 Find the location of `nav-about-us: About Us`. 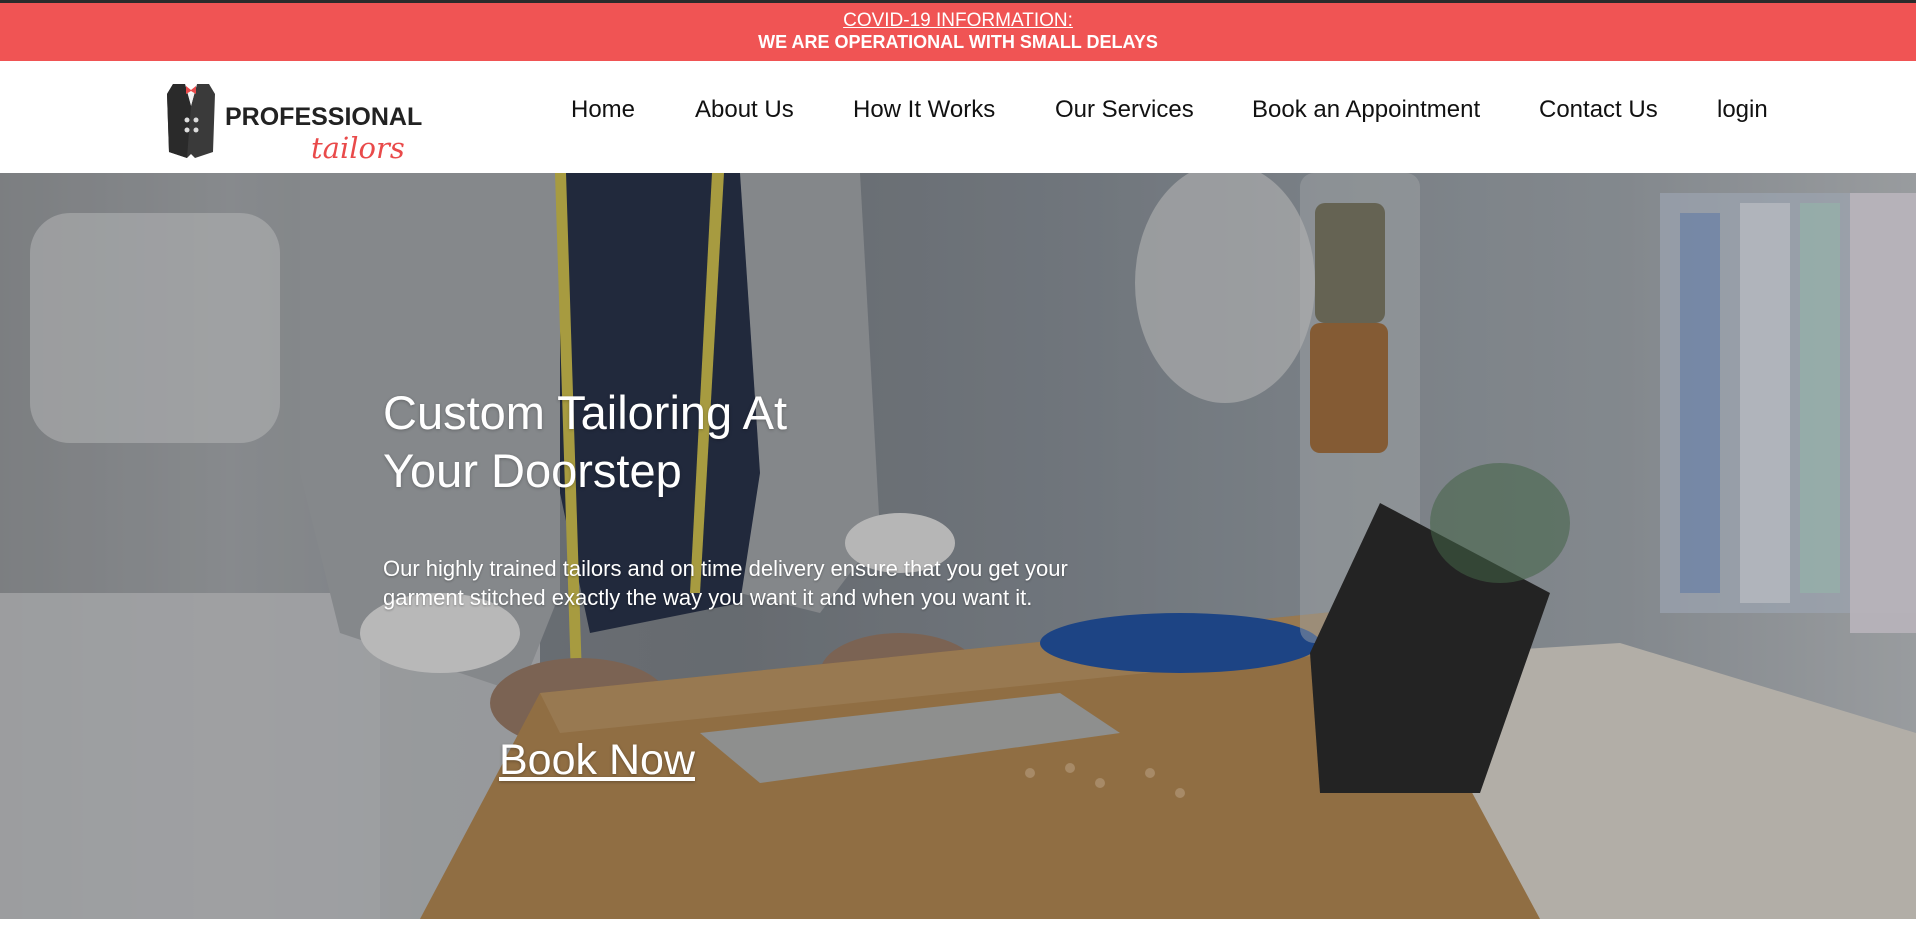

nav-about-us: About Us is located at coordinates (744, 110).